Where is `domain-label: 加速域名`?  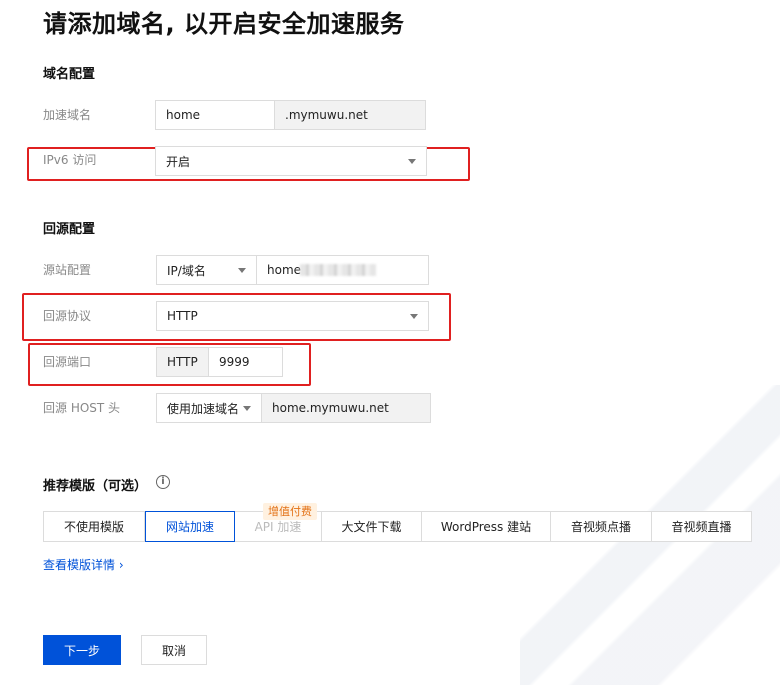 domain-label: 加速域名 is located at coordinates (67, 115).